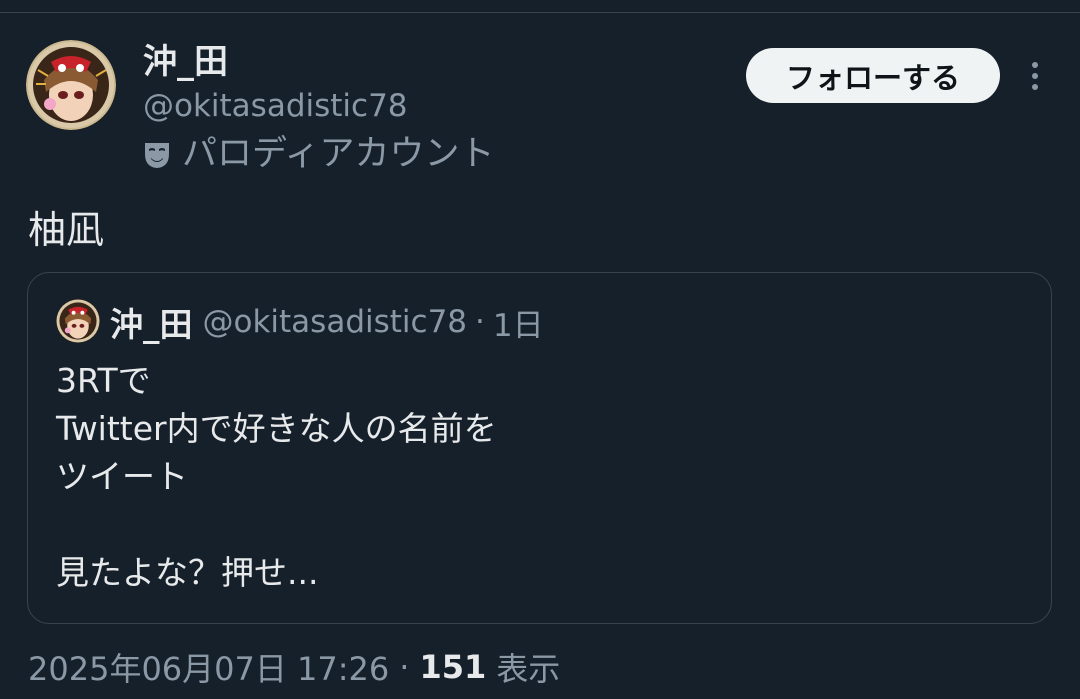 This screenshot has height=699, width=1080. Describe the element at coordinates (151, 322) in the screenshot. I see `quoted-display-name: 沖_田` at that location.